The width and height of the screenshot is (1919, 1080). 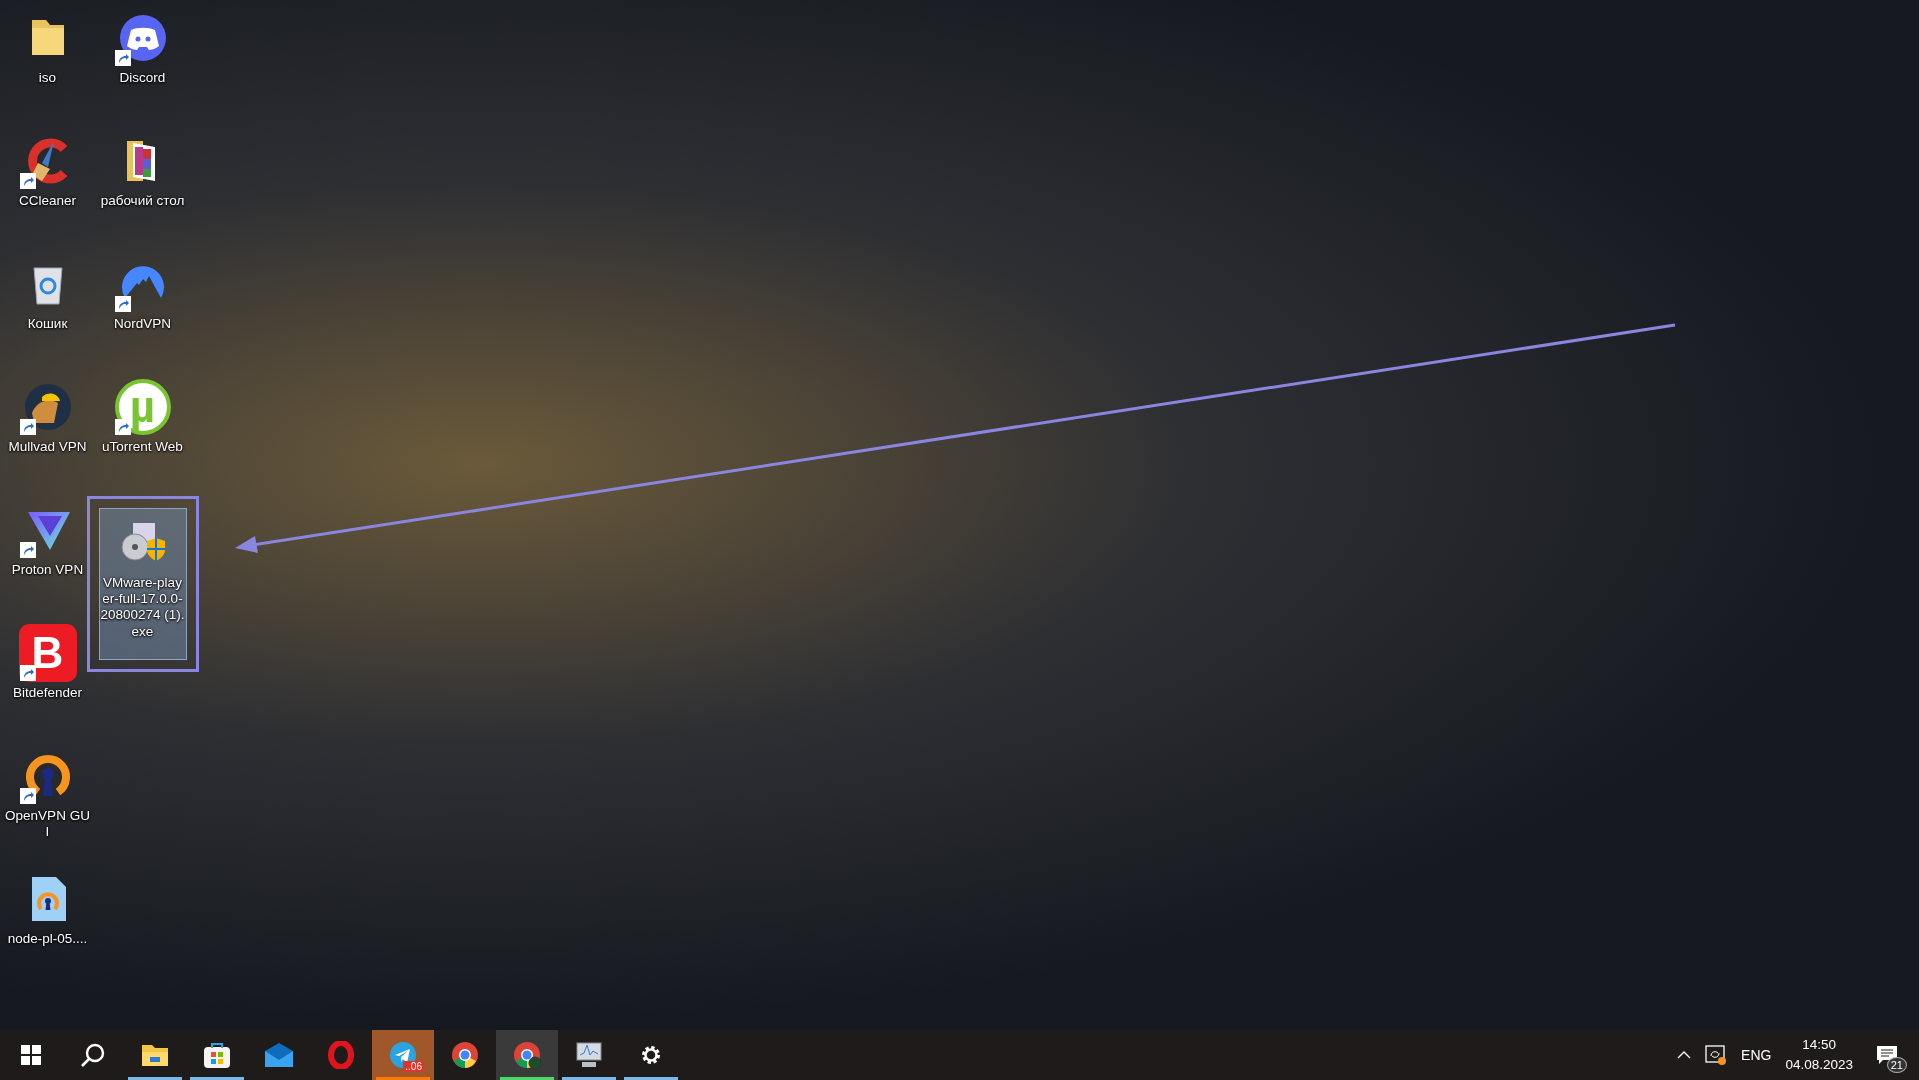 What do you see at coordinates (142, 407) in the screenshot?
I see `app-logo: µ` at bounding box center [142, 407].